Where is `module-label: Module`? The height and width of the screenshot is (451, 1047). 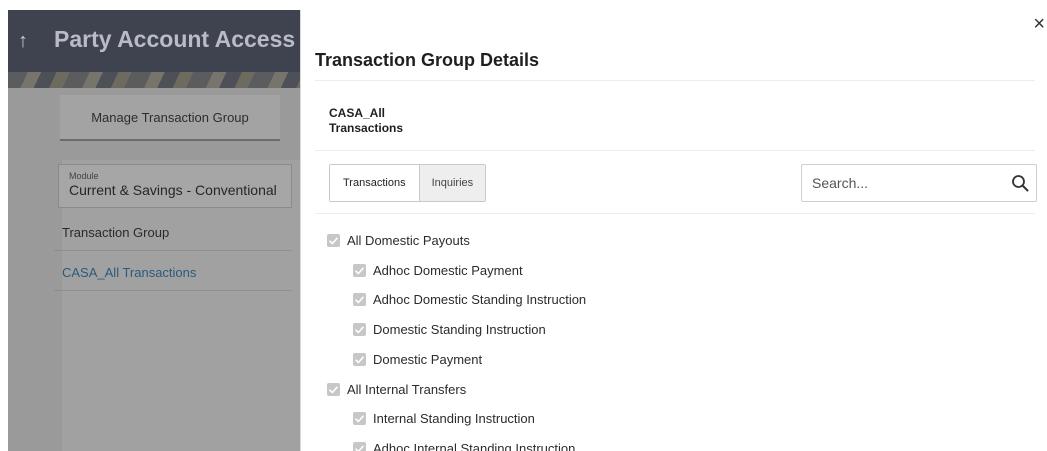
module-label: Module is located at coordinates (84, 176).